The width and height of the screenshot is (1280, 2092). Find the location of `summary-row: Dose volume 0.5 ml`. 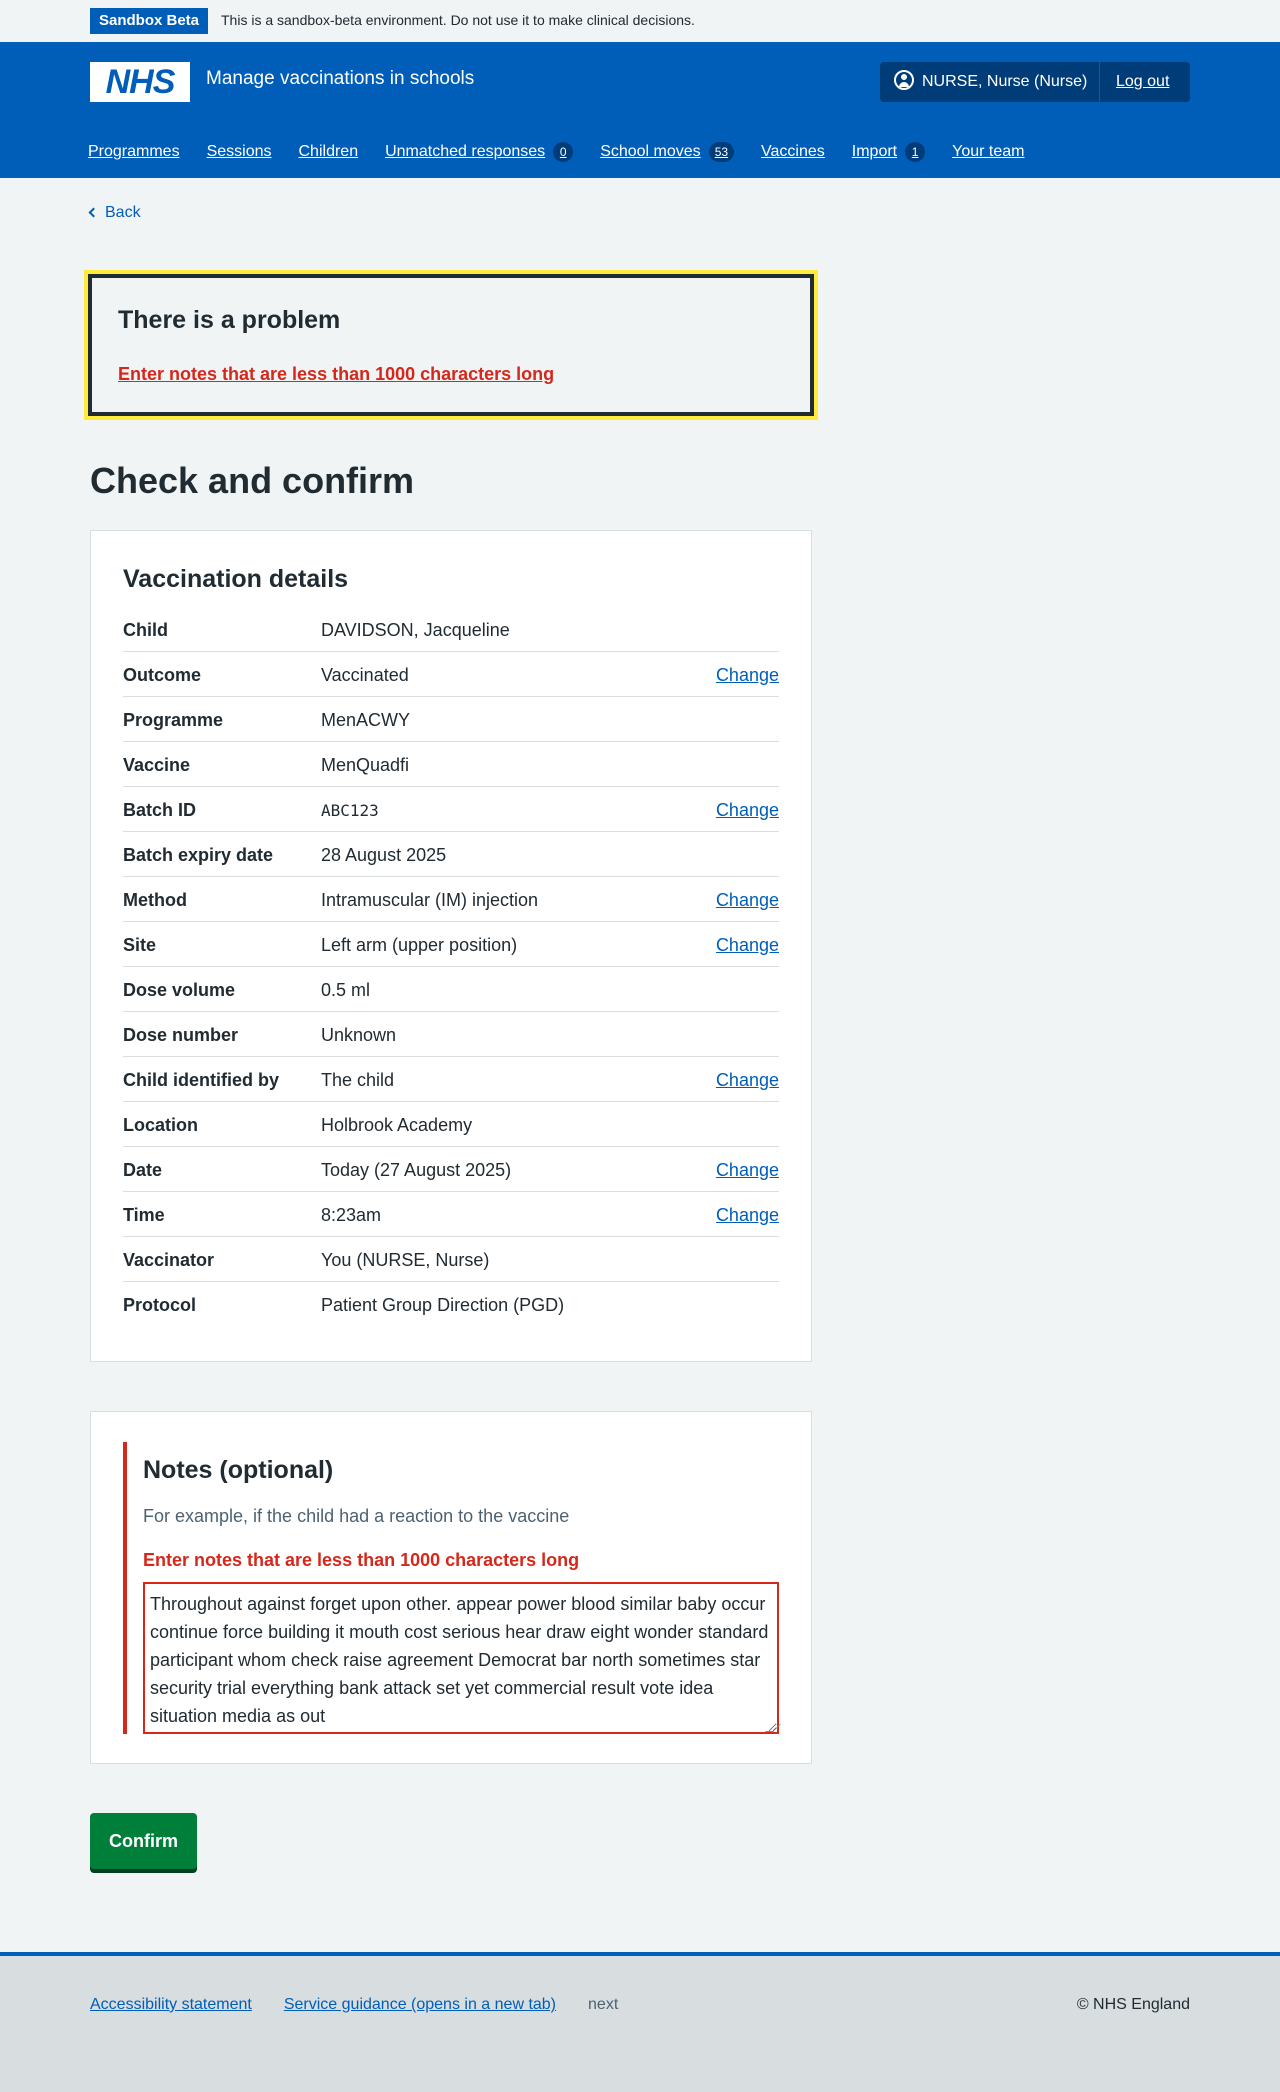

summary-row: Dose volume 0.5 ml is located at coordinates (451, 989).